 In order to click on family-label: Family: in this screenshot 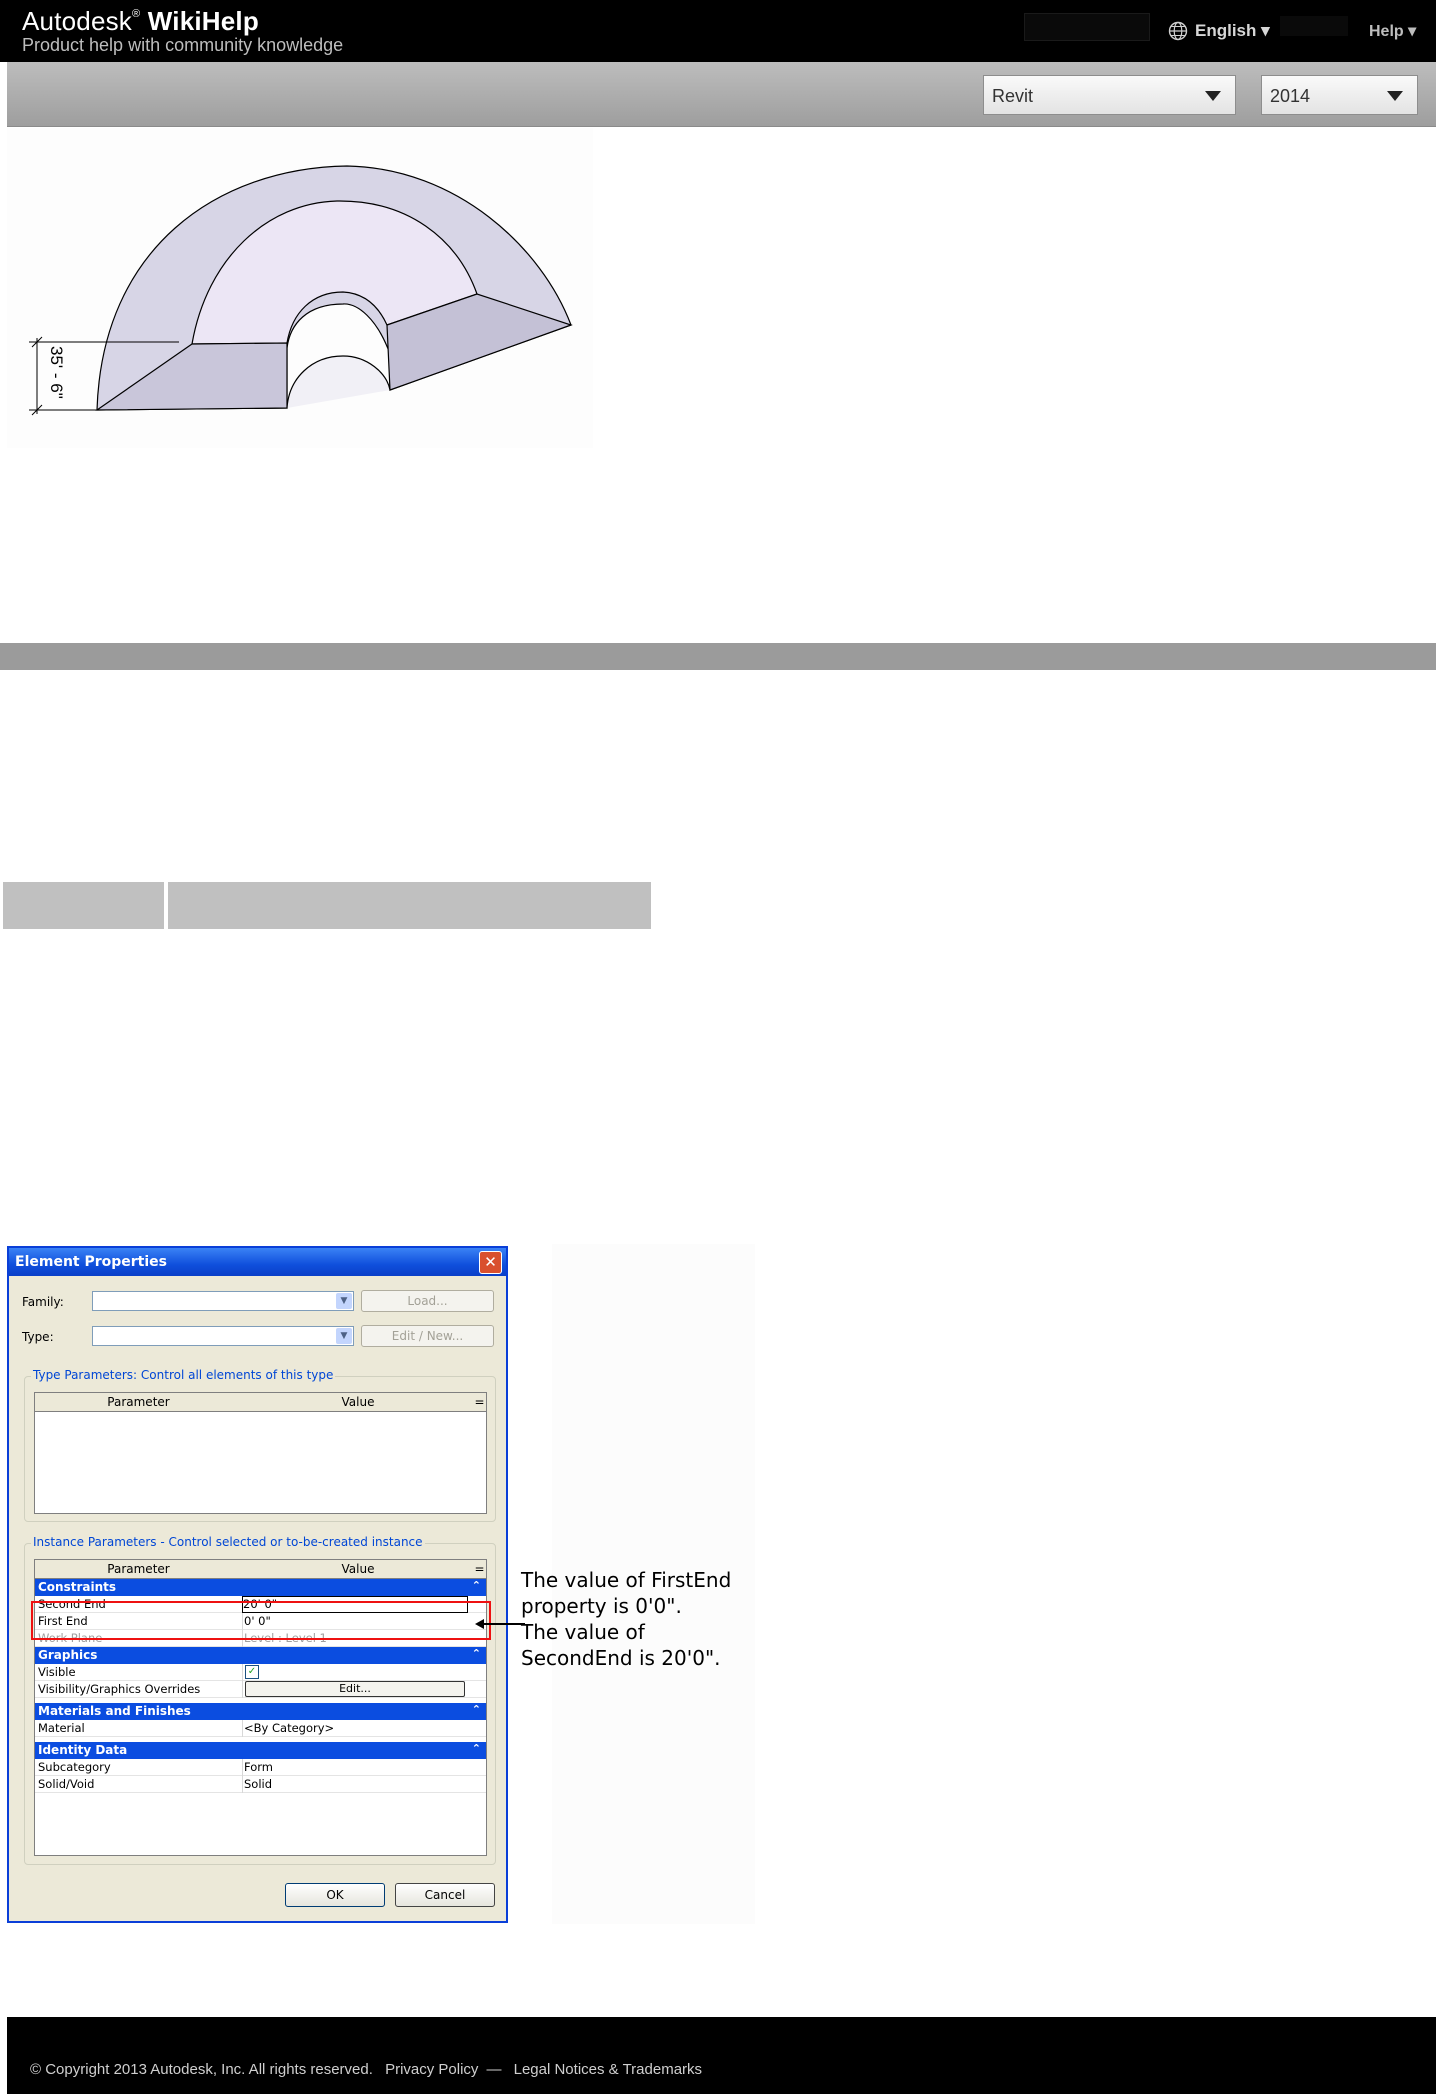, I will do `click(43, 1302)`.